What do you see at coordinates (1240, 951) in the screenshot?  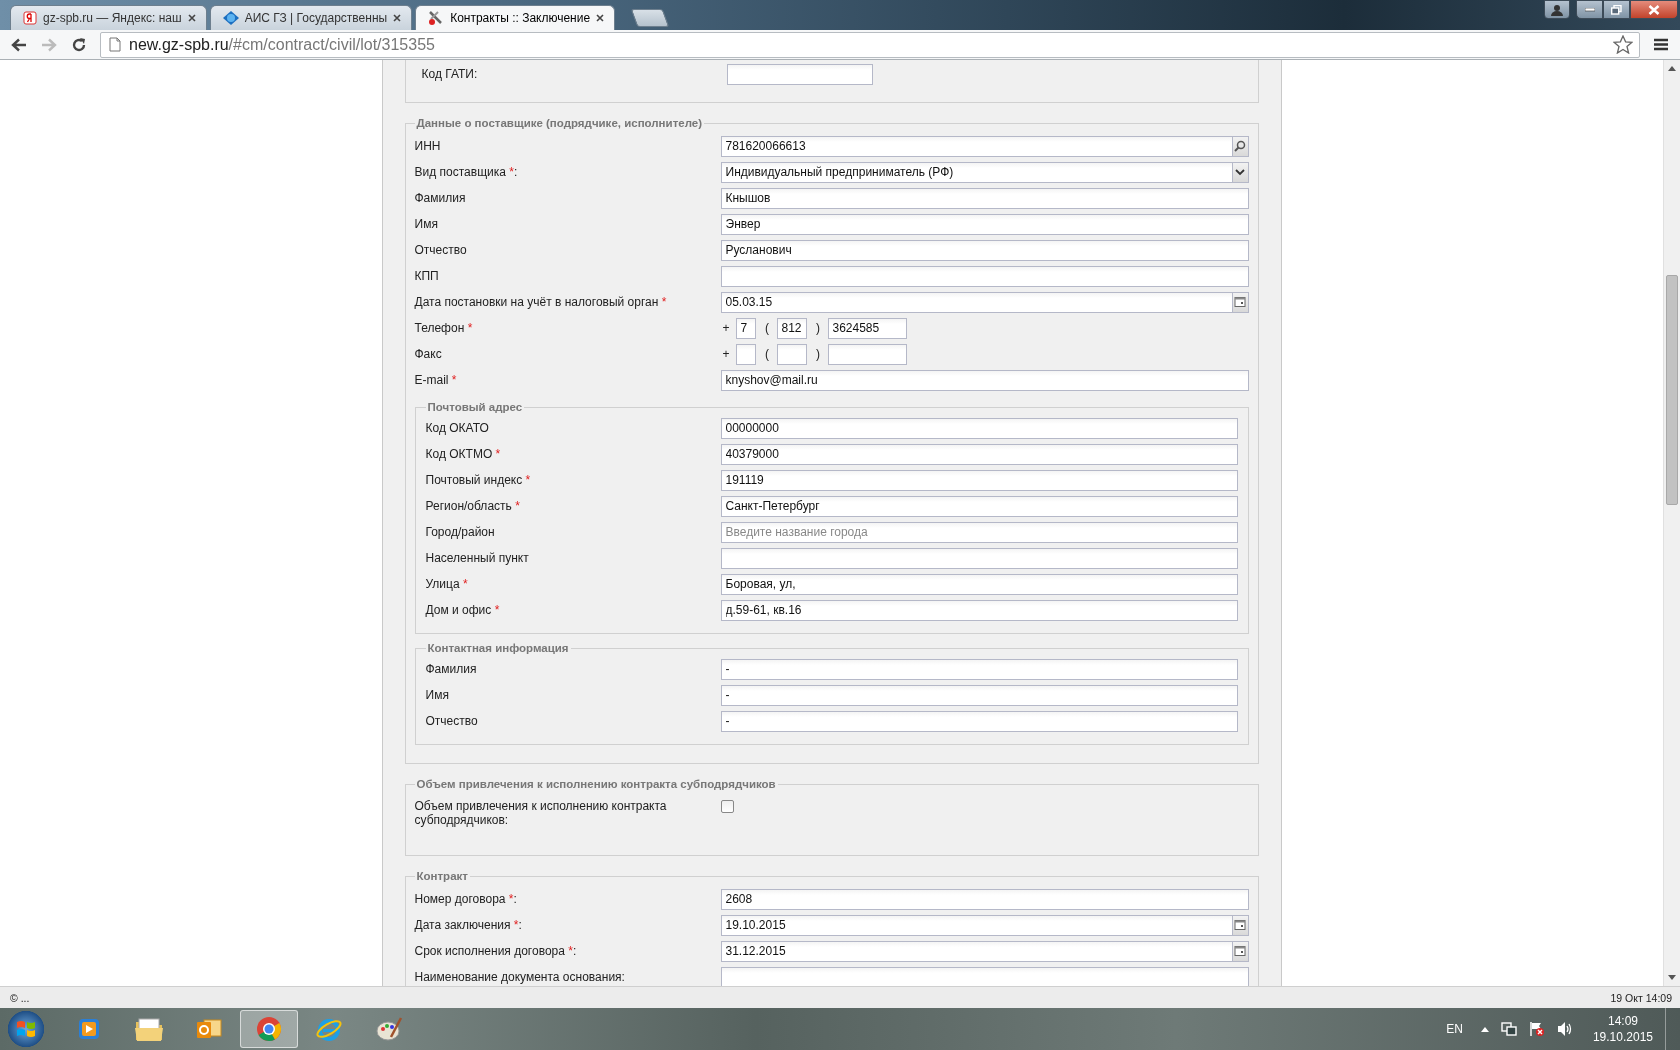 I see `calendar-icon` at bounding box center [1240, 951].